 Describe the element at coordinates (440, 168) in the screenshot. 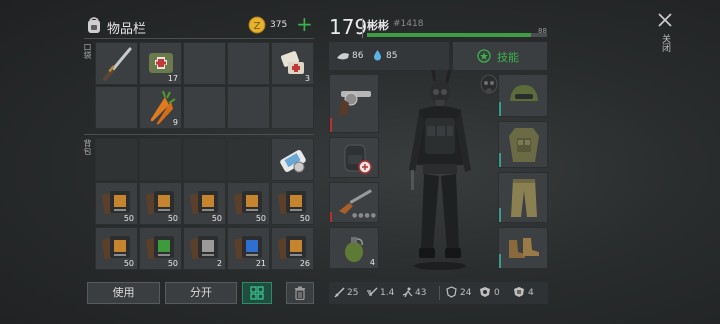

I see `character-avatar` at that location.